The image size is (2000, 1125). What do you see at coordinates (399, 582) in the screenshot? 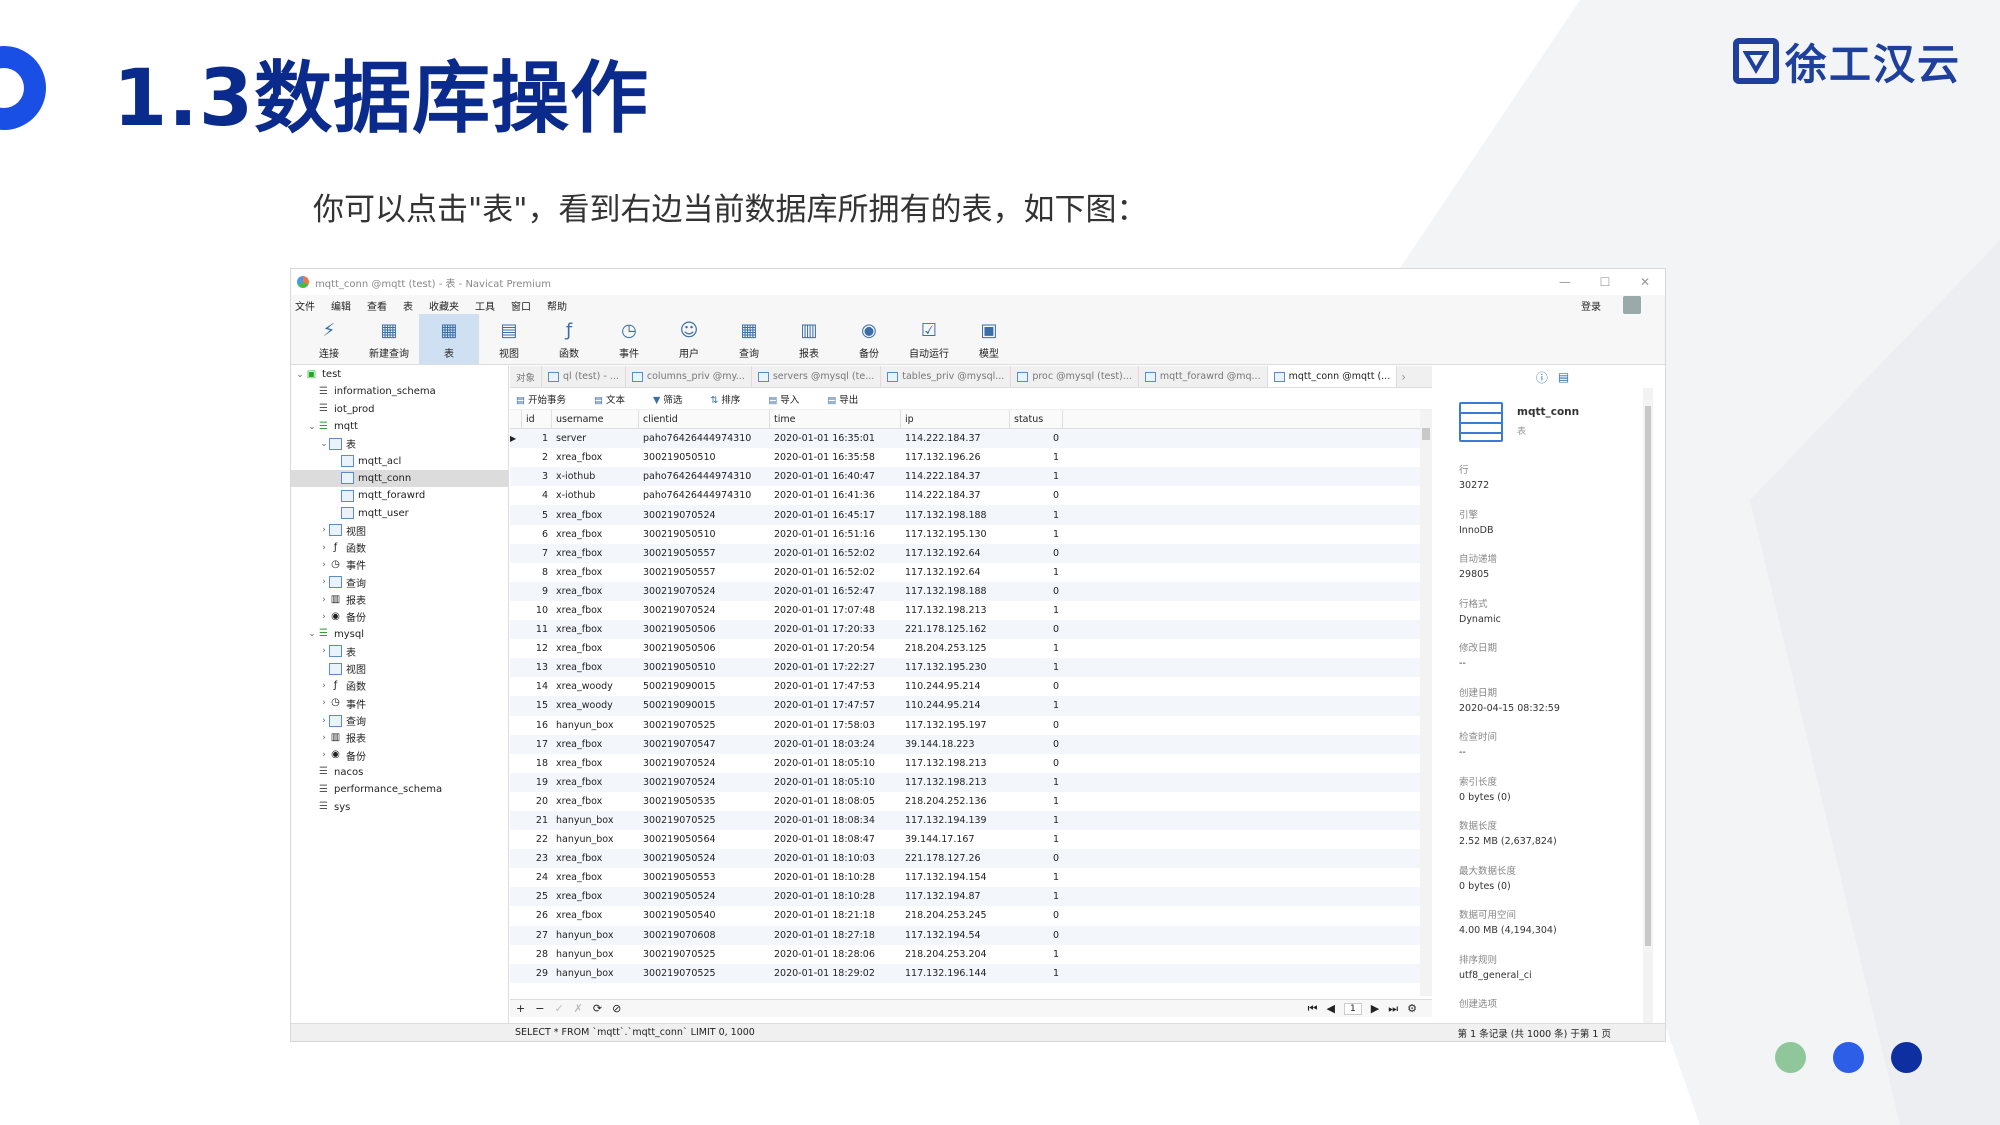
I see `tree-item: › 查询` at bounding box center [399, 582].